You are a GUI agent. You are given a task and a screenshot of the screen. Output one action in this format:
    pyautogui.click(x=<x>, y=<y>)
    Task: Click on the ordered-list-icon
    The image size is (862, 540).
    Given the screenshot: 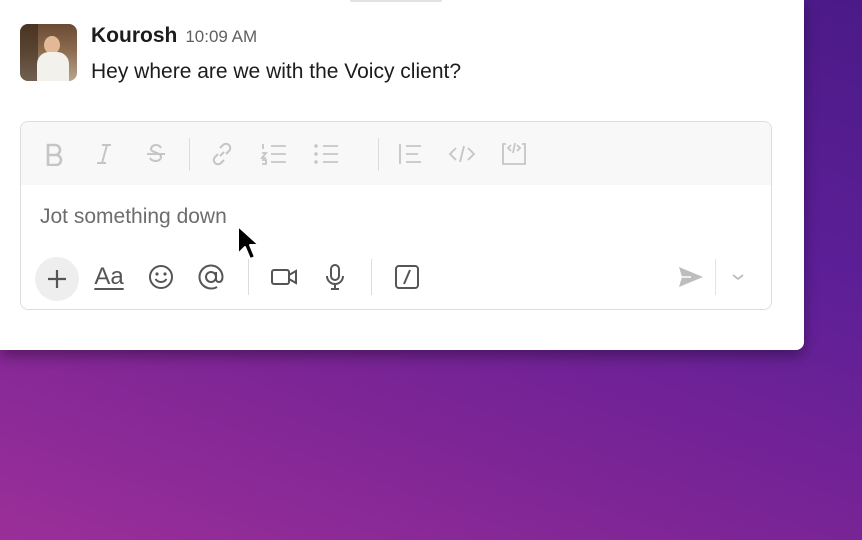 What is the action you would take?
    pyautogui.click(x=274, y=154)
    